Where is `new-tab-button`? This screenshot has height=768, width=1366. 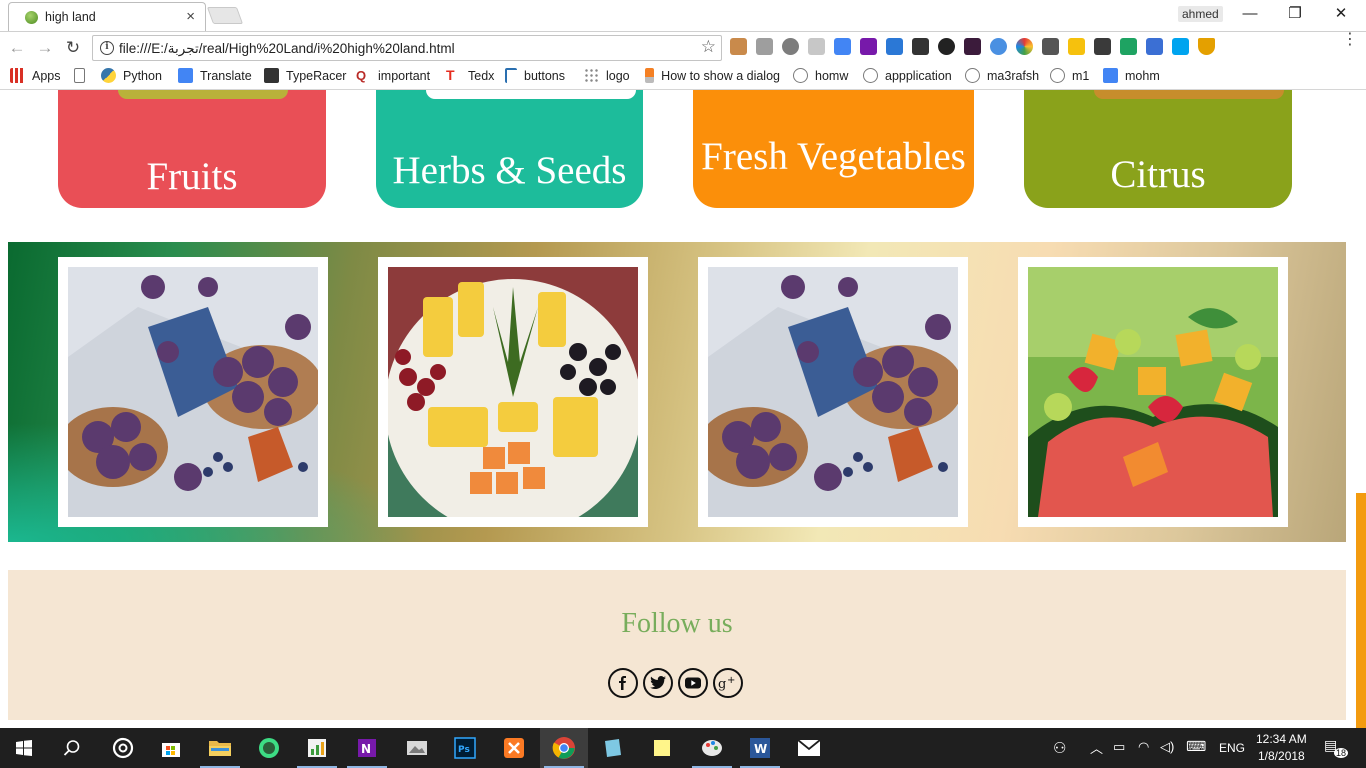
new-tab-button is located at coordinates (225, 15).